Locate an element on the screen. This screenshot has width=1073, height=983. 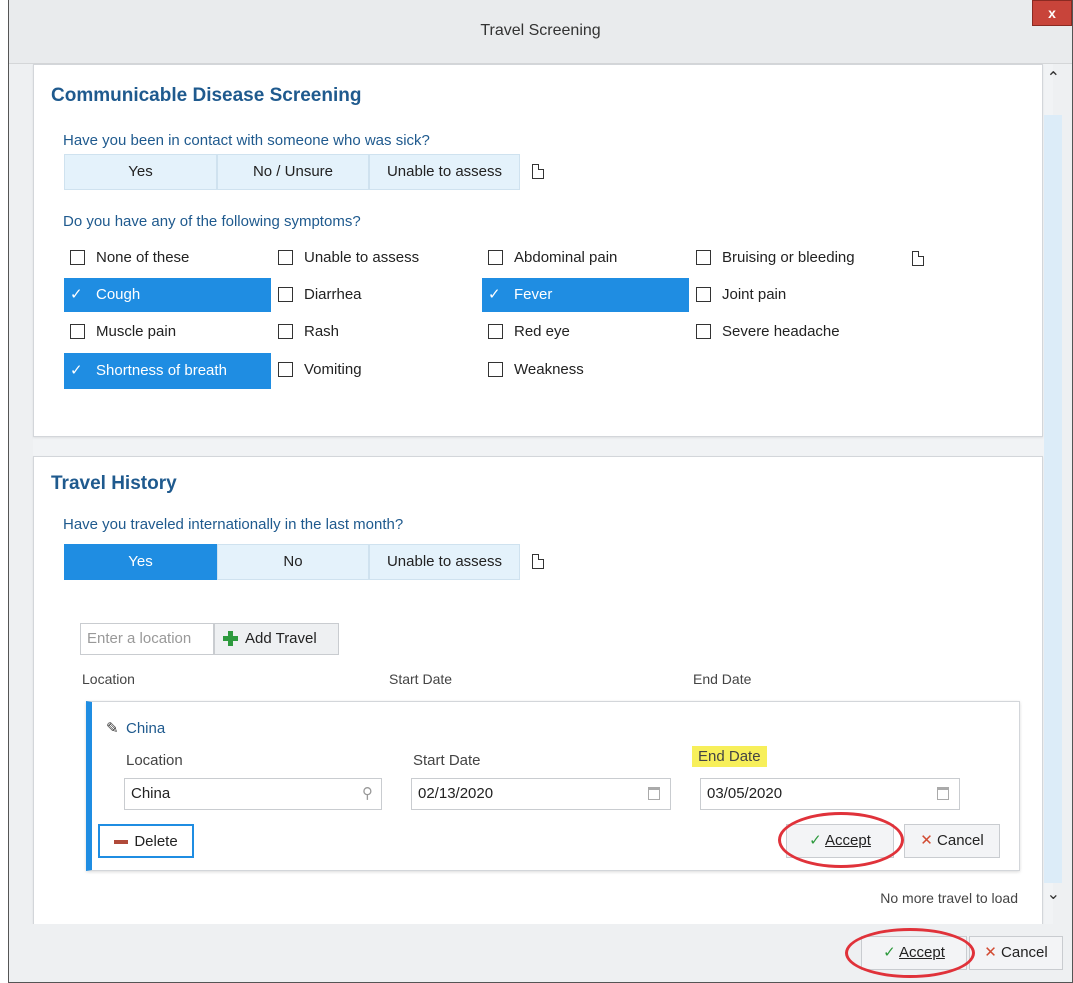
x-icon: ✕ is located at coordinates (926, 840).